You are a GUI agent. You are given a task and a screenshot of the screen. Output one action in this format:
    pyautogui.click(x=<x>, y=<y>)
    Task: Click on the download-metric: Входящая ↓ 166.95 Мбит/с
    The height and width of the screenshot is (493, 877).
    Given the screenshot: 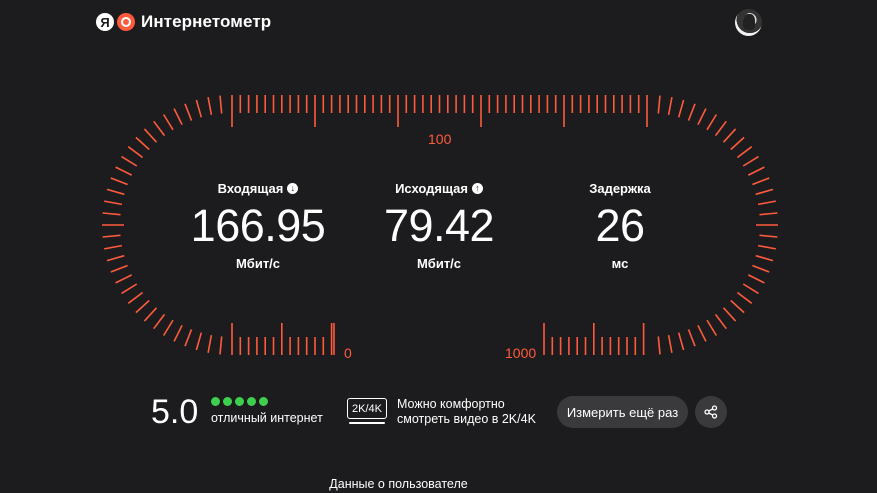 What is the action you would take?
    pyautogui.click(x=258, y=226)
    